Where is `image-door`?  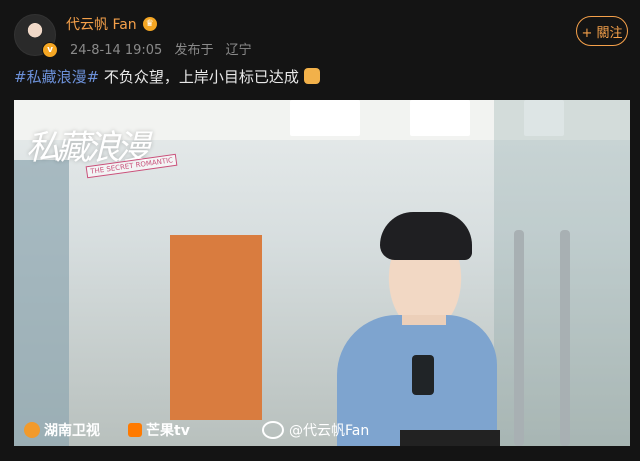
image-door is located at coordinates (41, 303).